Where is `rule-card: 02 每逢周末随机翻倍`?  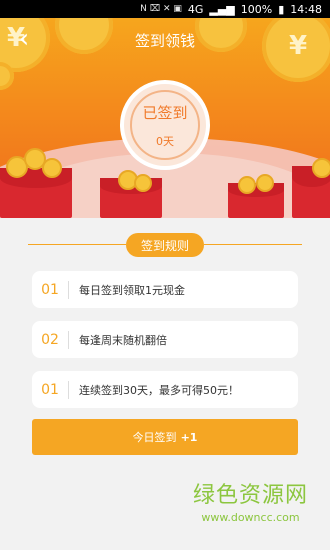 rule-card: 02 每逢周末随机翻倍 is located at coordinates (165, 339).